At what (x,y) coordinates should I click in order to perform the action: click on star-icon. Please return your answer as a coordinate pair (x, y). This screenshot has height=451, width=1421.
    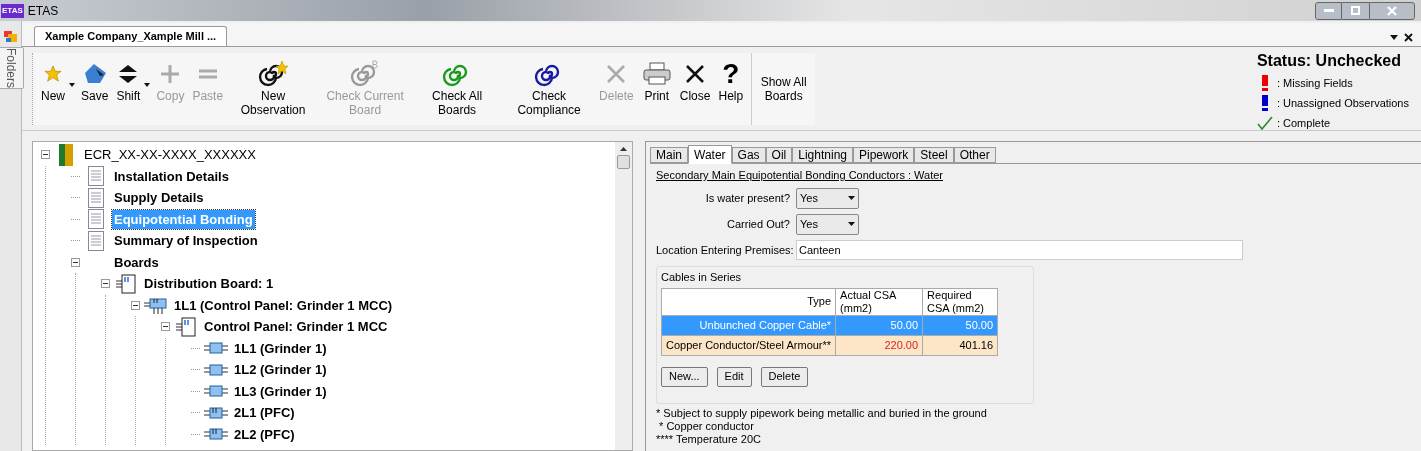
    Looking at the image, I should click on (53, 74).